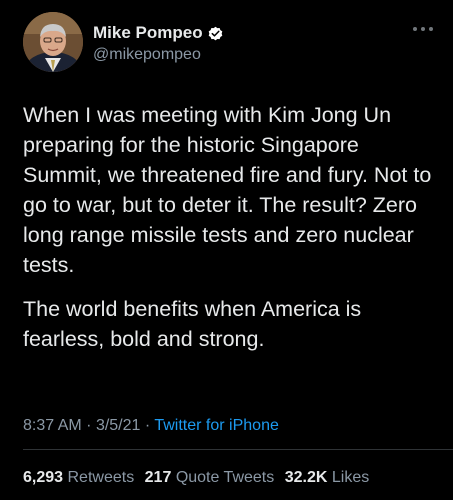 The height and width of the screenshot is (500, 453). I want to click on tweet-source-link: Twitter for iPhone, so click(216, 425).